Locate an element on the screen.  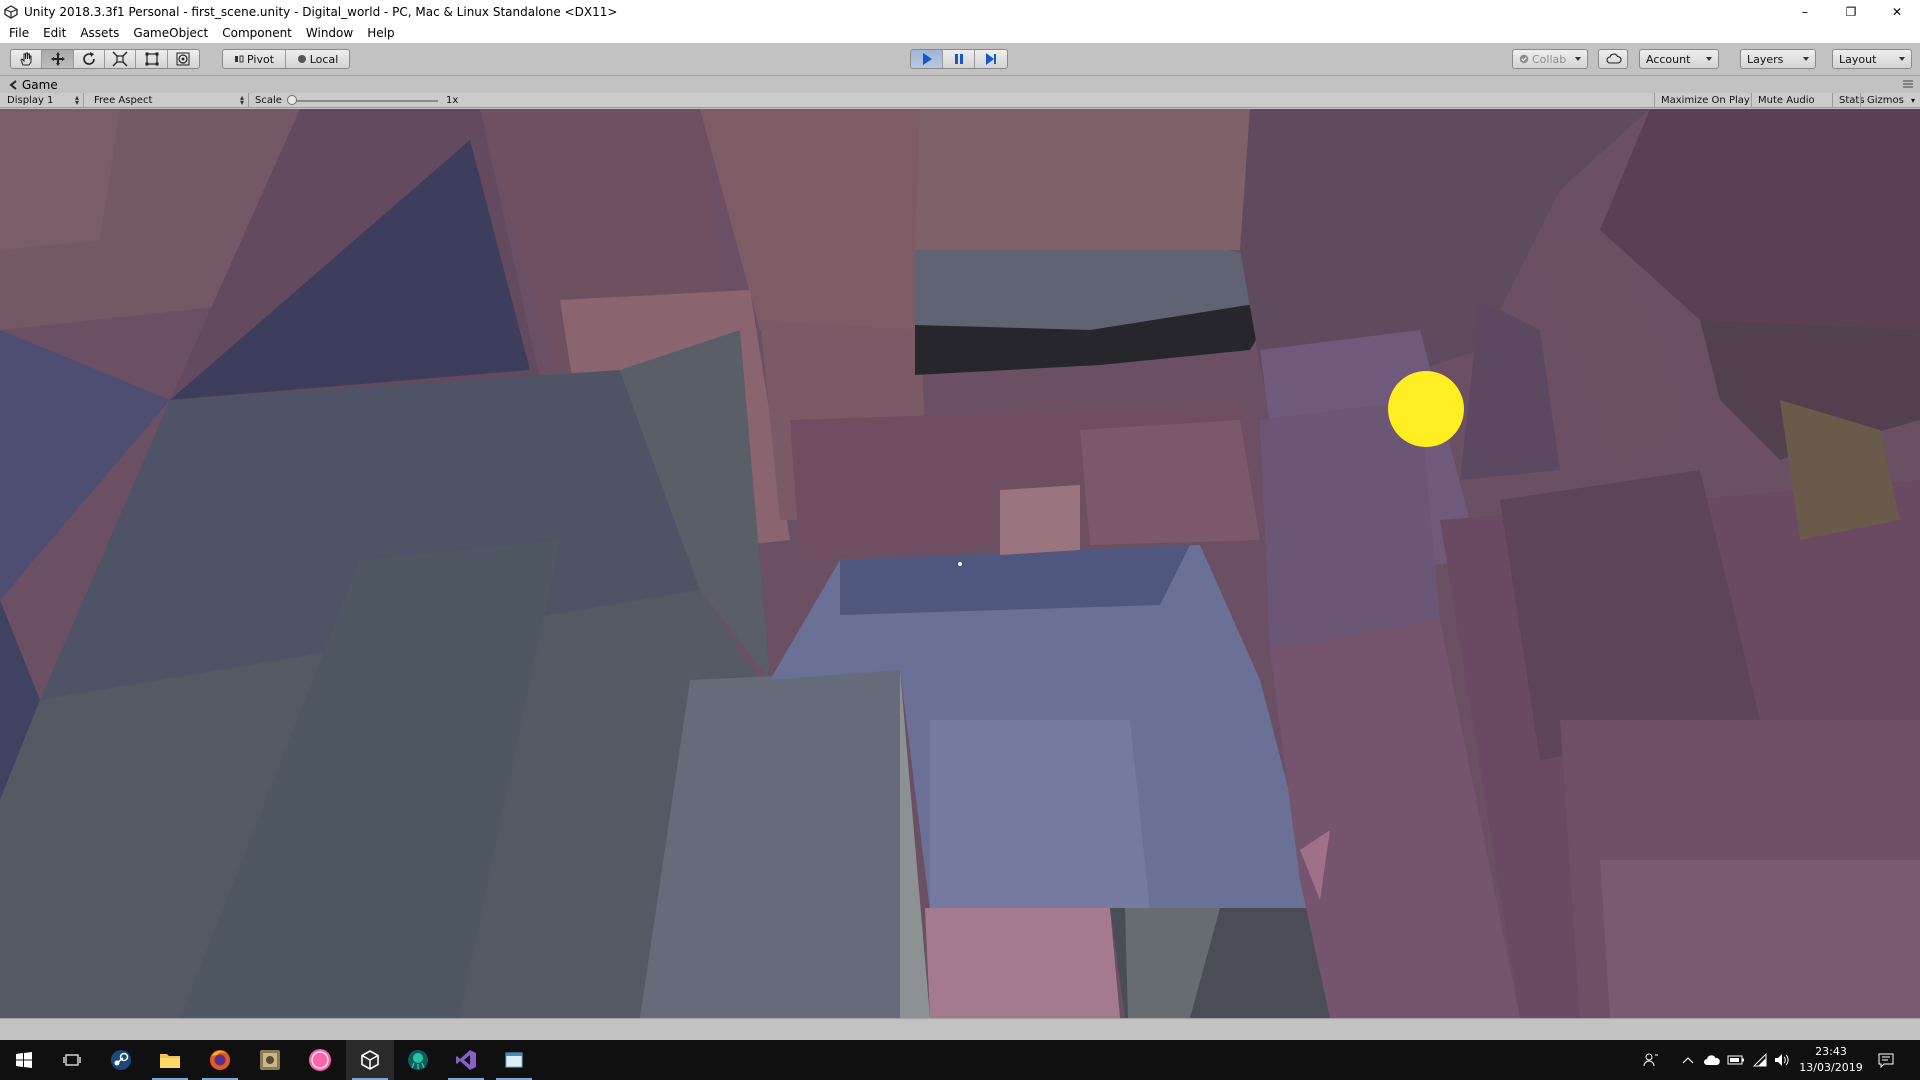
status-bar is located at coordinates (960, 1029).